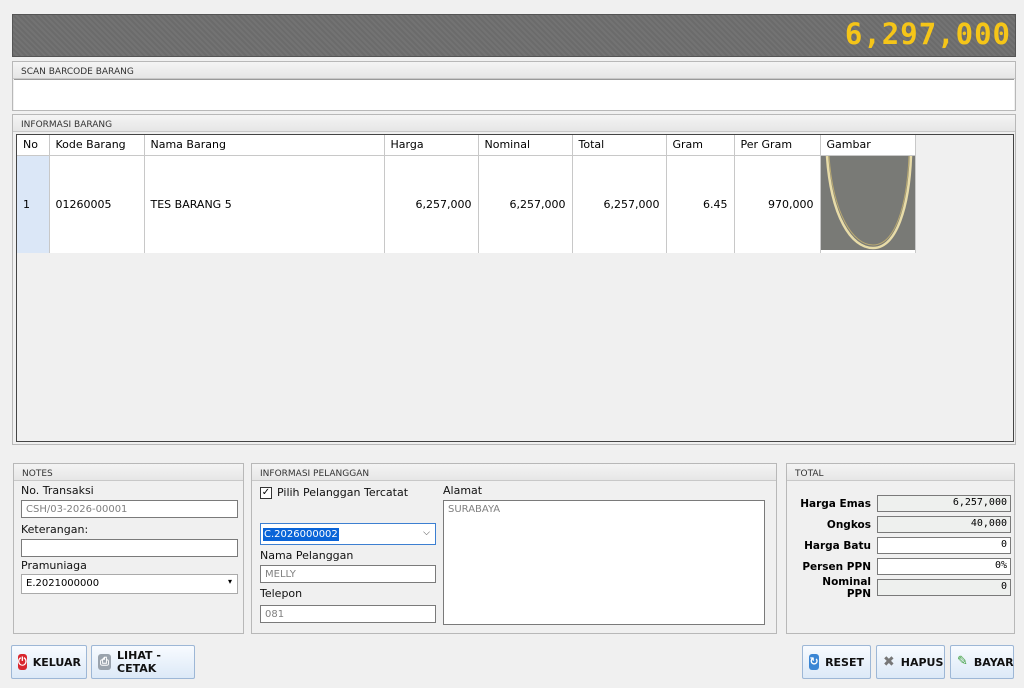  Describe the element at coordinates (944, 545) in the screenshot. I see `harga-batu-value: 0` at that location.